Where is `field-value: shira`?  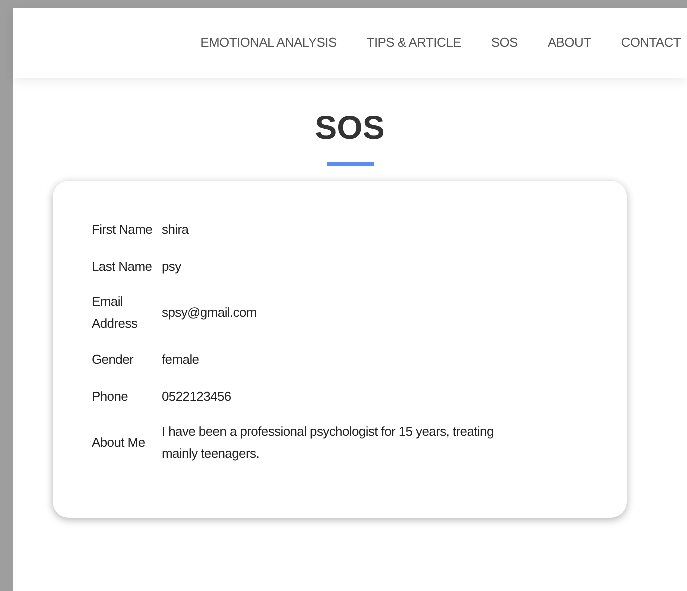 field-value: shira is located at coordinates (176, 229).